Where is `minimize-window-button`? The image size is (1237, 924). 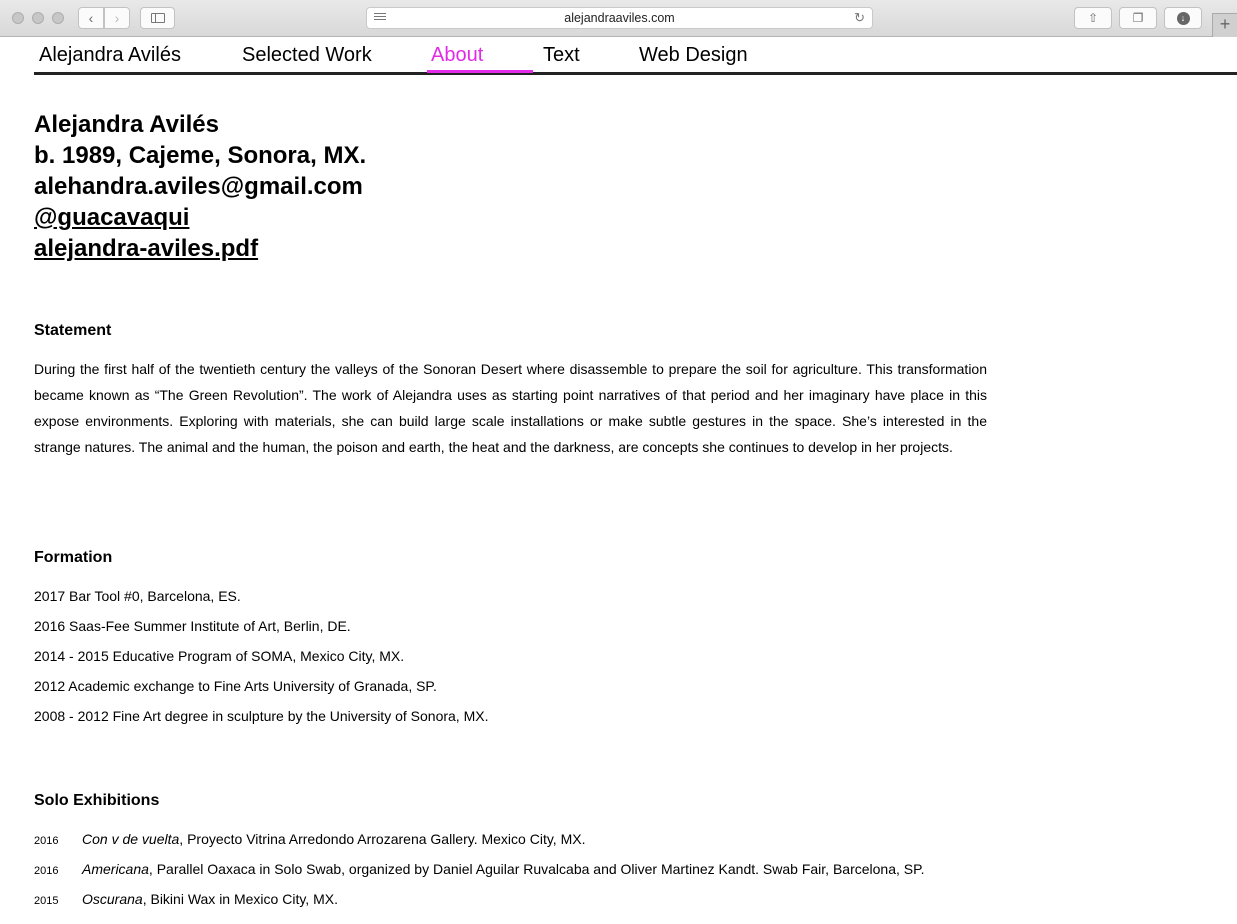 minimize-window-button is located at coordinates (38, 18).